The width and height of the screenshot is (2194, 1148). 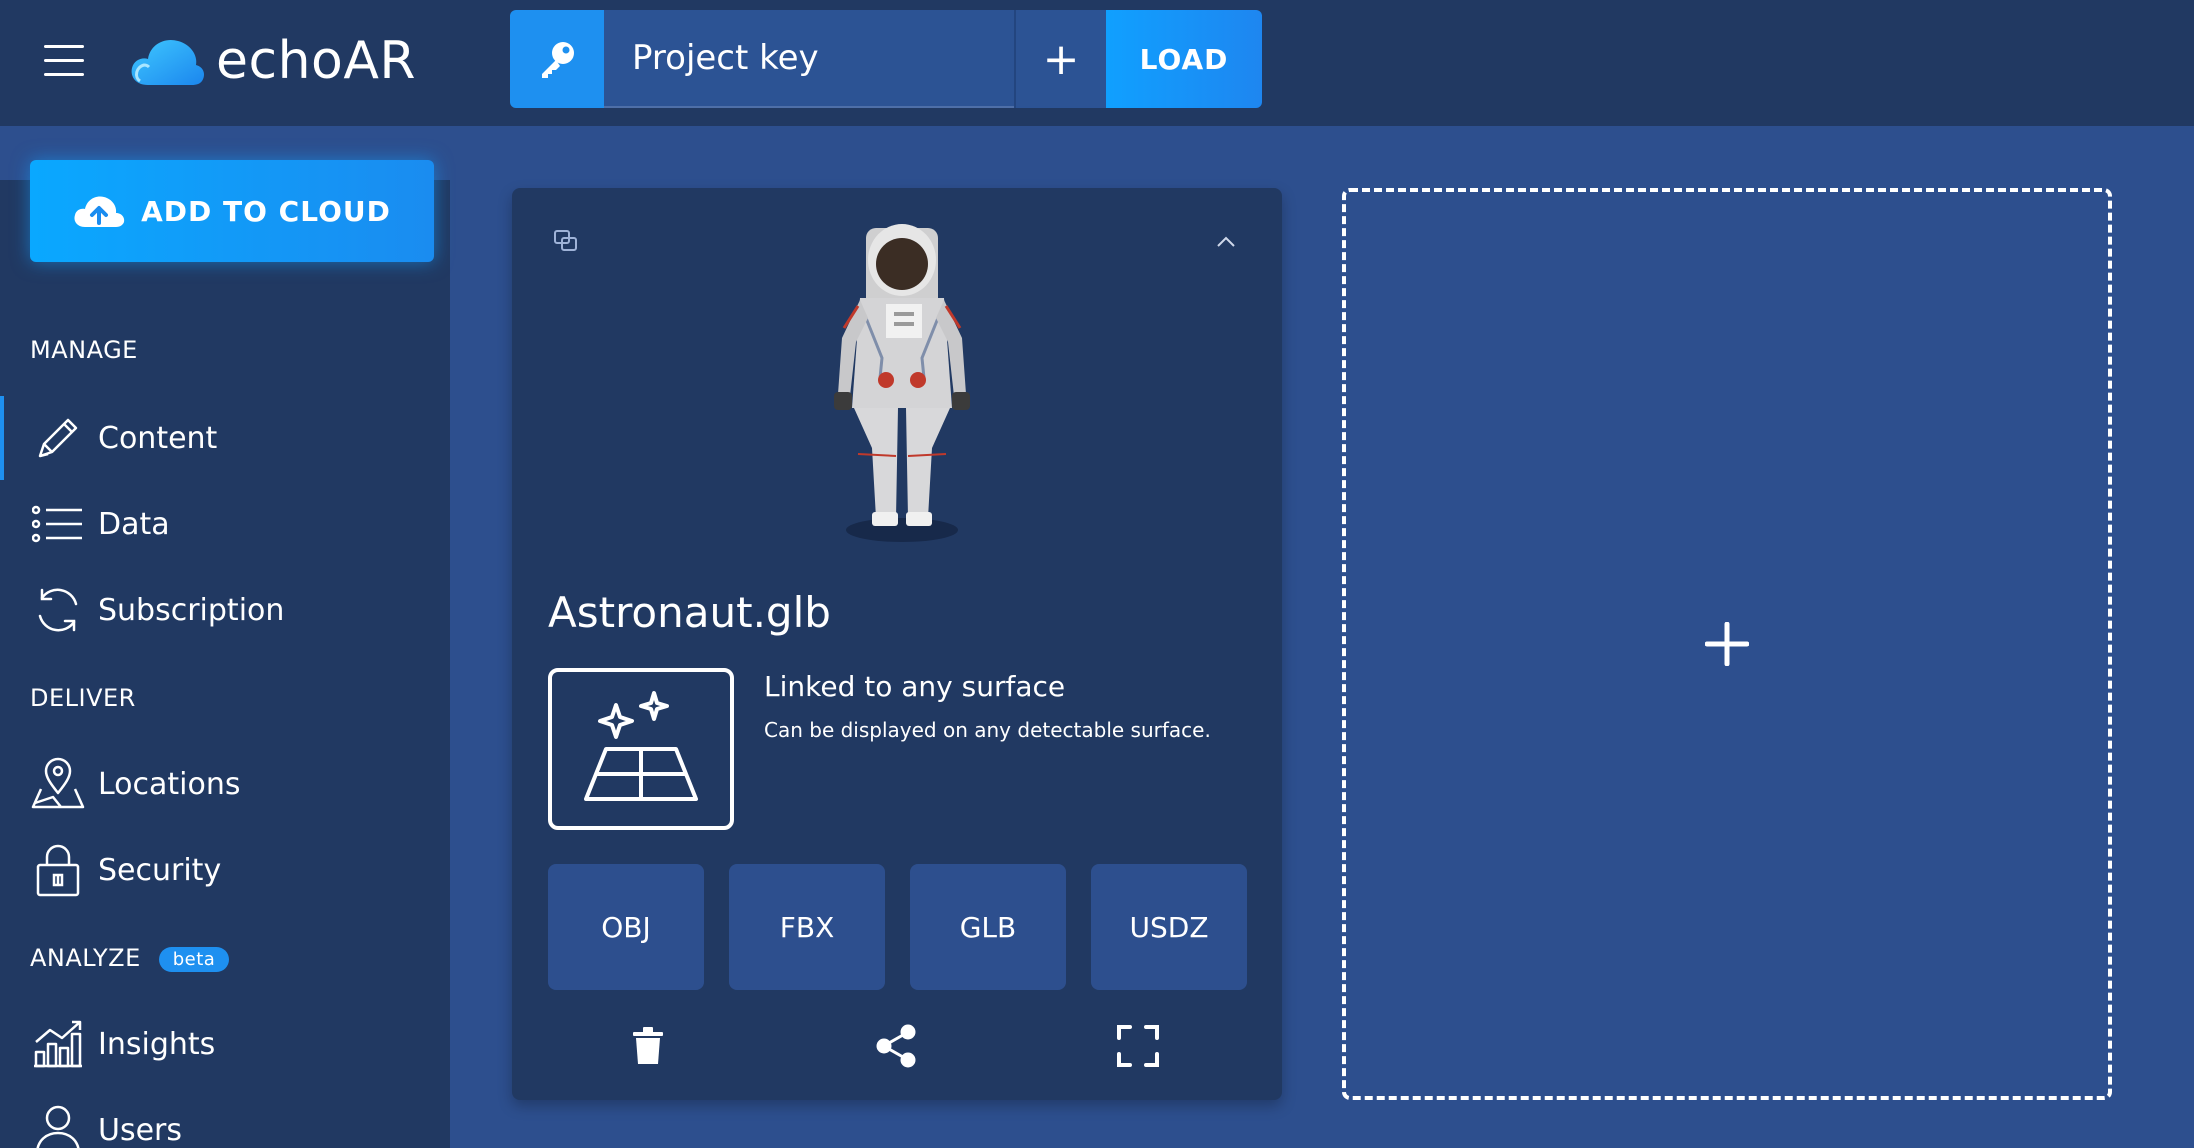 What do you see at coordinates (64, 61) in the screenshot?
I see `menu-icon` at bounding box center [64, 61].